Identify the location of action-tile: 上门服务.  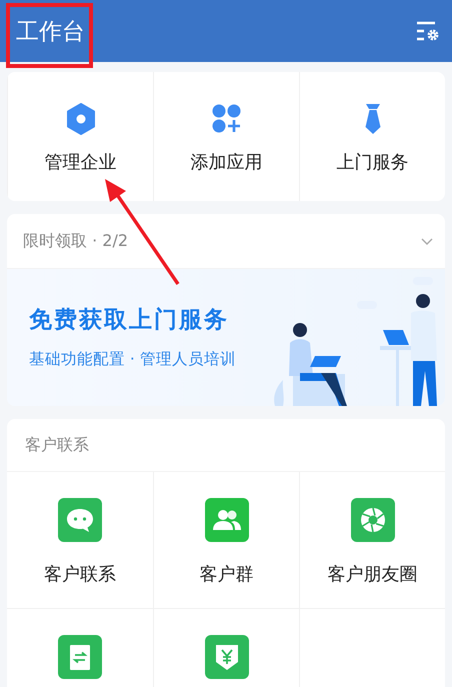
(372, 136).